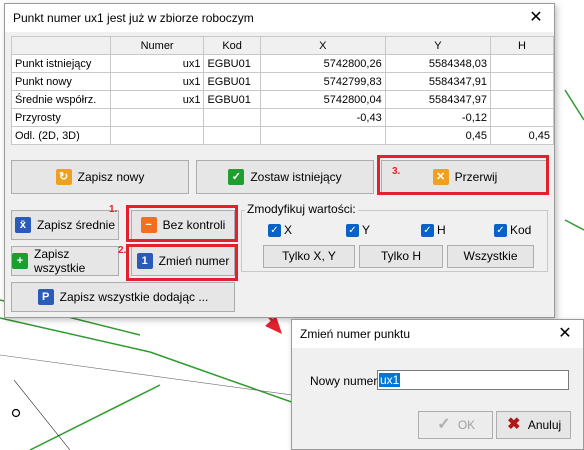 The height and width of the screenshot is (450, 584). What do you see at coordinates (455, 425) in the screenshot?
I see `ok-button: ✓ OK` at bounding box center [455, 425].